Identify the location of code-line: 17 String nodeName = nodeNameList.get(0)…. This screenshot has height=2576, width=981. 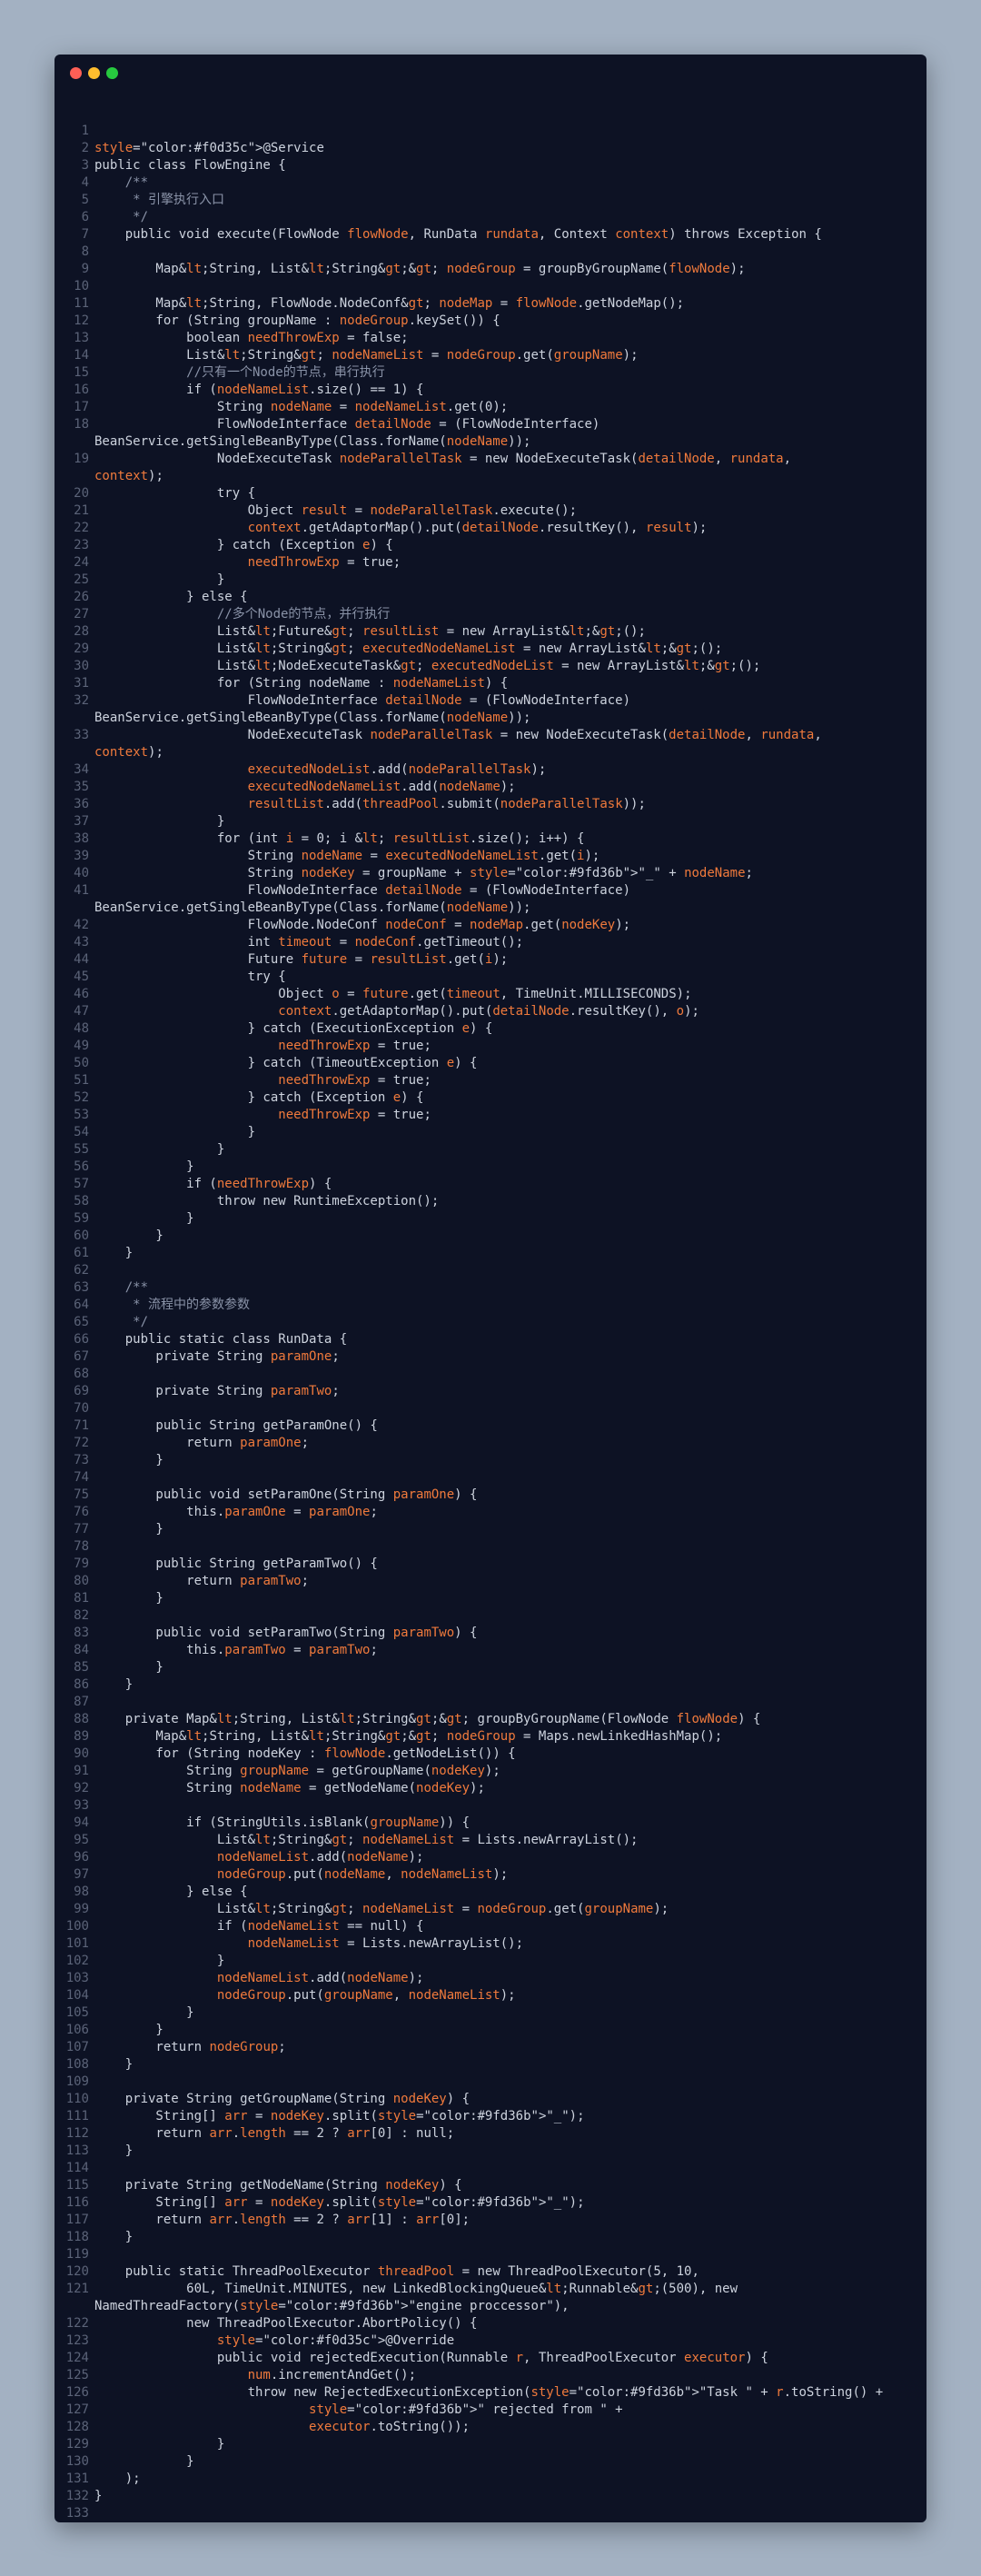
(490, 408).